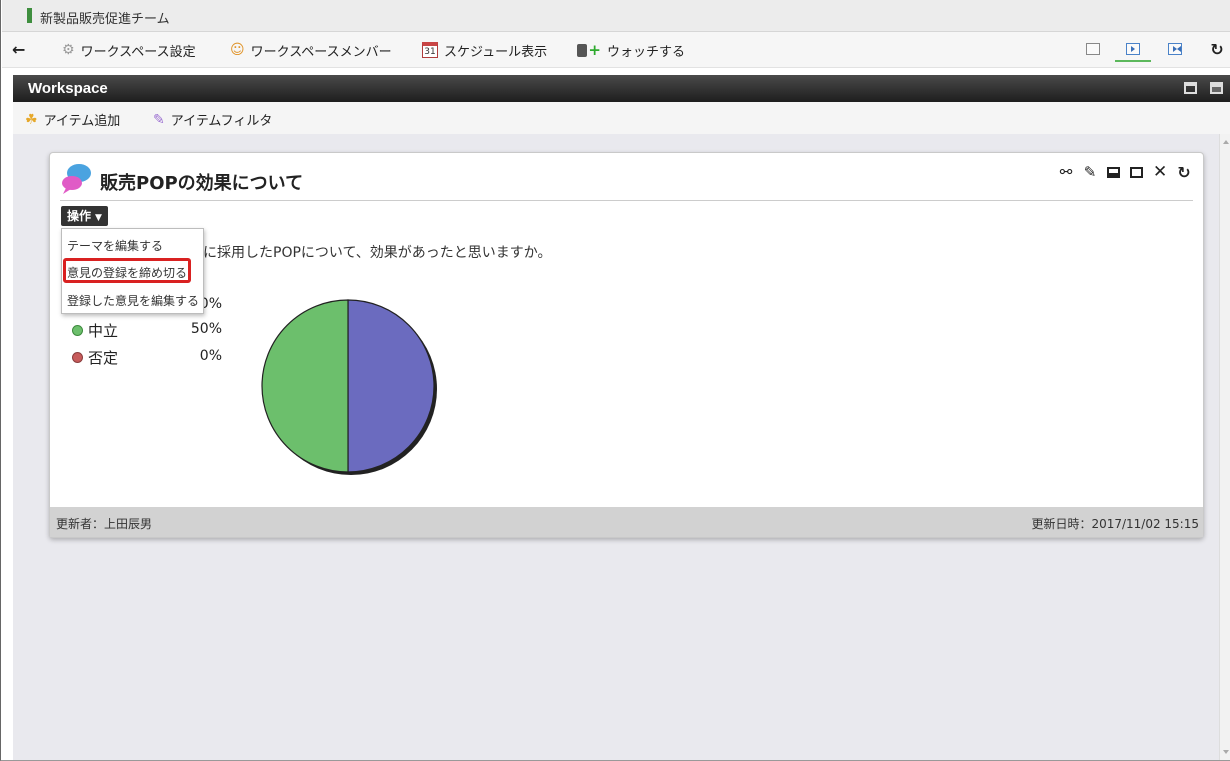 This screenshot has width=1230, height=761. Describe the element at coordinates (589, 50) in the screenshot. I see `watch-plus-icon: +` at that location.